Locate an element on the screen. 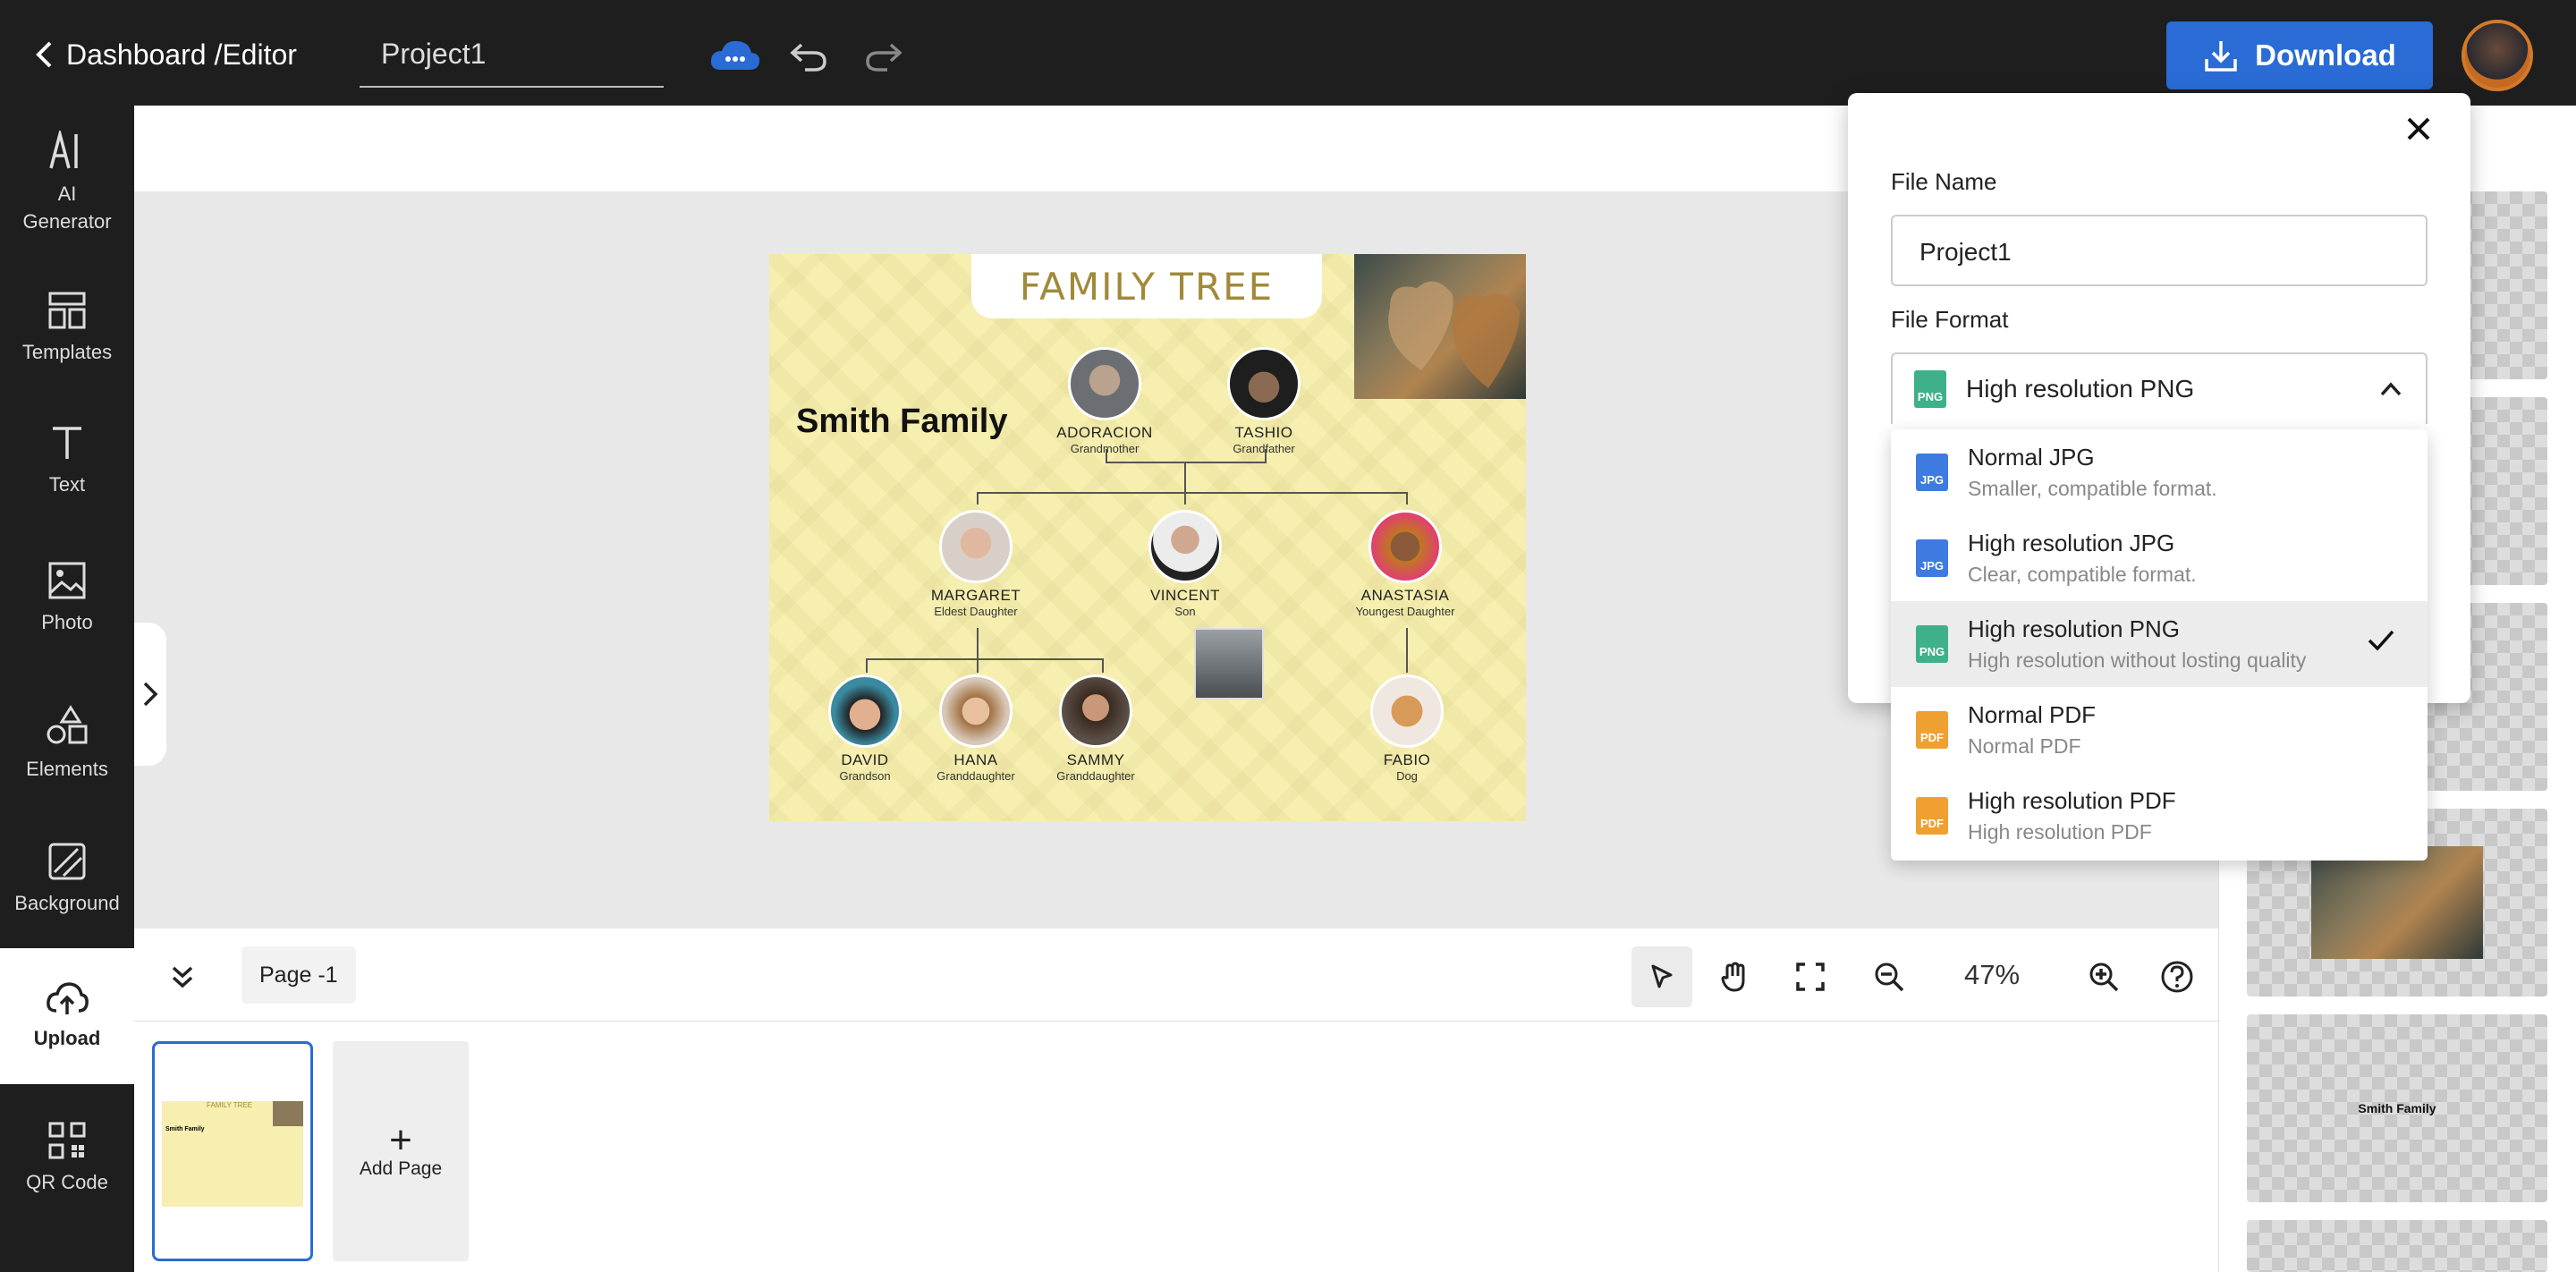 The height and width of the screenshot is (1272, 2576). redo-icon is located at coordinates (883, 55).